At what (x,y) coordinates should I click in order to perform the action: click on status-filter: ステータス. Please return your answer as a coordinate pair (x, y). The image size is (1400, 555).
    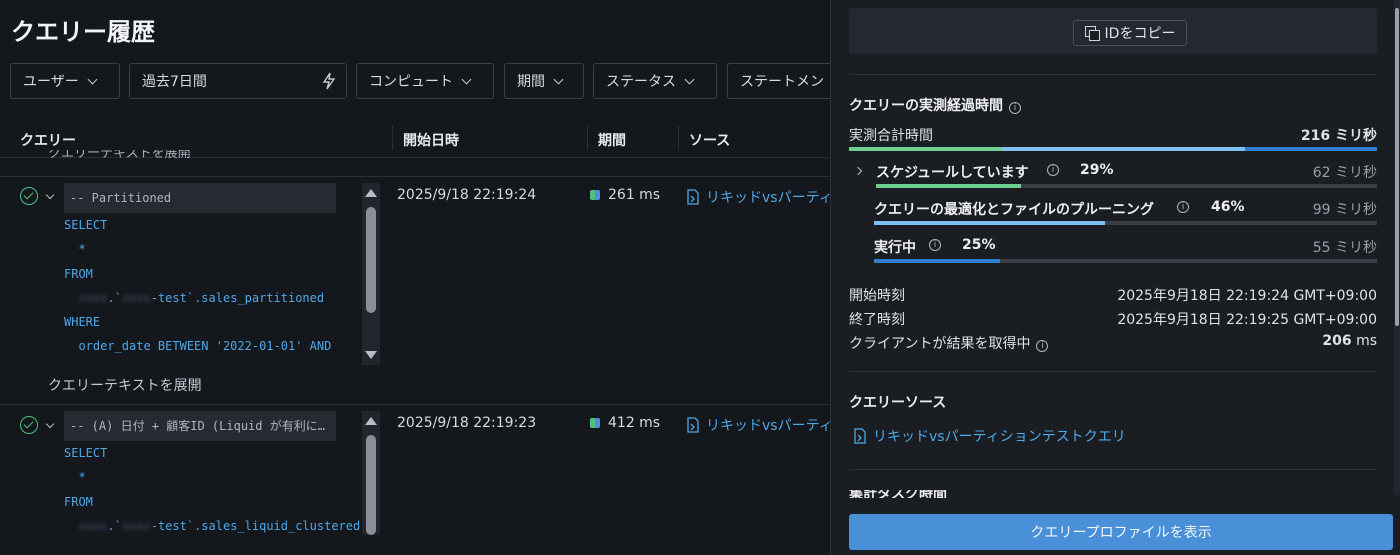
    Looking at the image, I should click on (655, 81).